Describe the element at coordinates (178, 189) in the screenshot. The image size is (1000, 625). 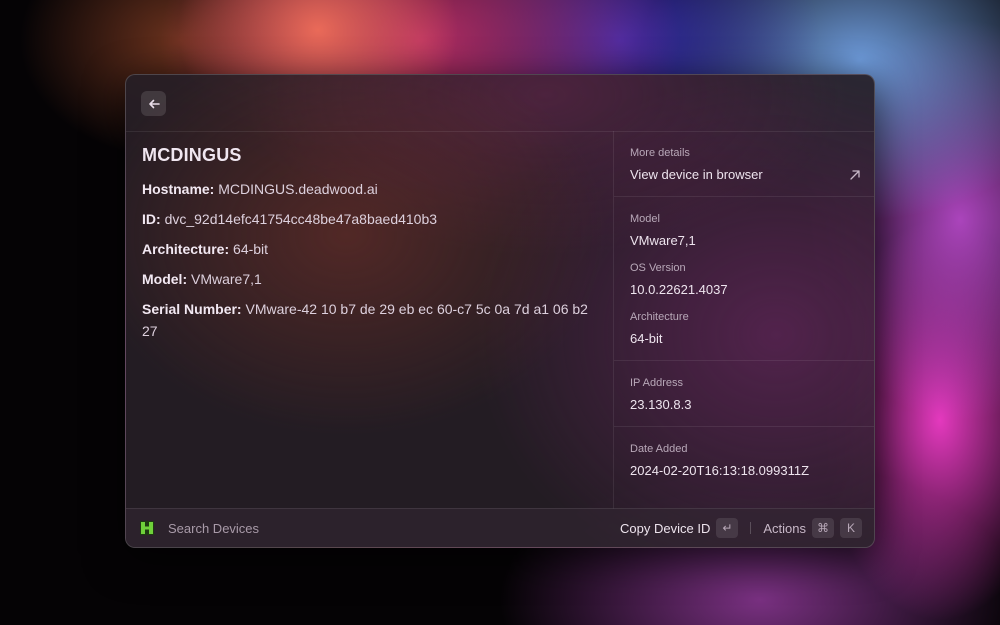
I see `field-label: Hostname:` at that location.